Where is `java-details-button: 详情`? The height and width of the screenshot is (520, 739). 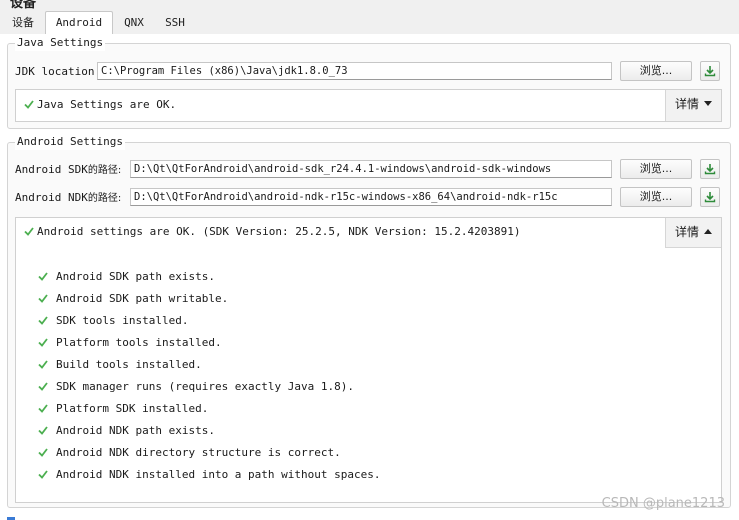 java-details-button: 详情 is located at coordinates (693, 105).